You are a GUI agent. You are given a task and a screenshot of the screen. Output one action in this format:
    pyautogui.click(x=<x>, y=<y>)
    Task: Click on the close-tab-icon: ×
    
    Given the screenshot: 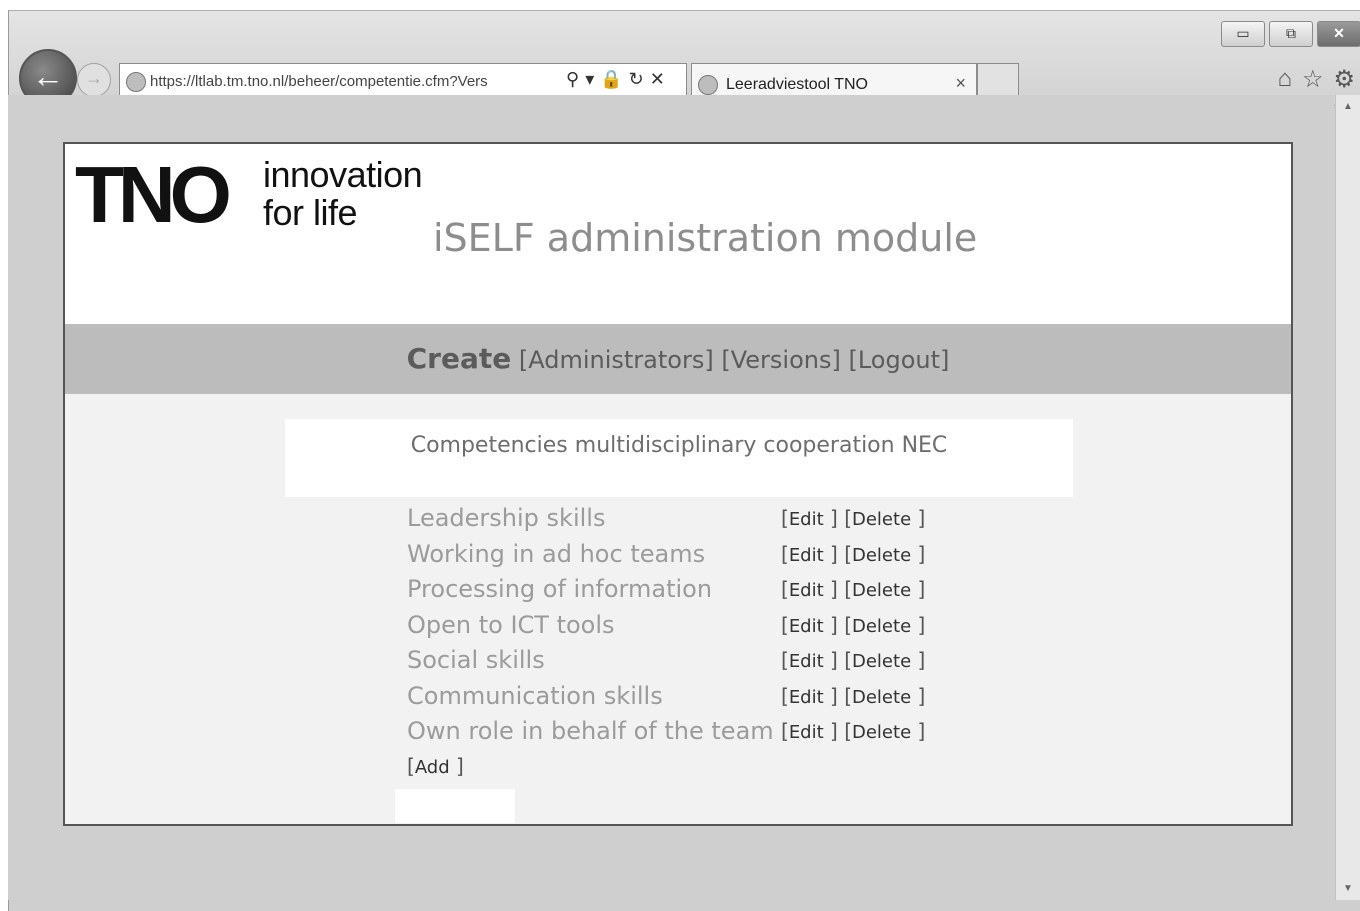 What is the action you would take?
    pyautogui.click(x=960, y=83)
    